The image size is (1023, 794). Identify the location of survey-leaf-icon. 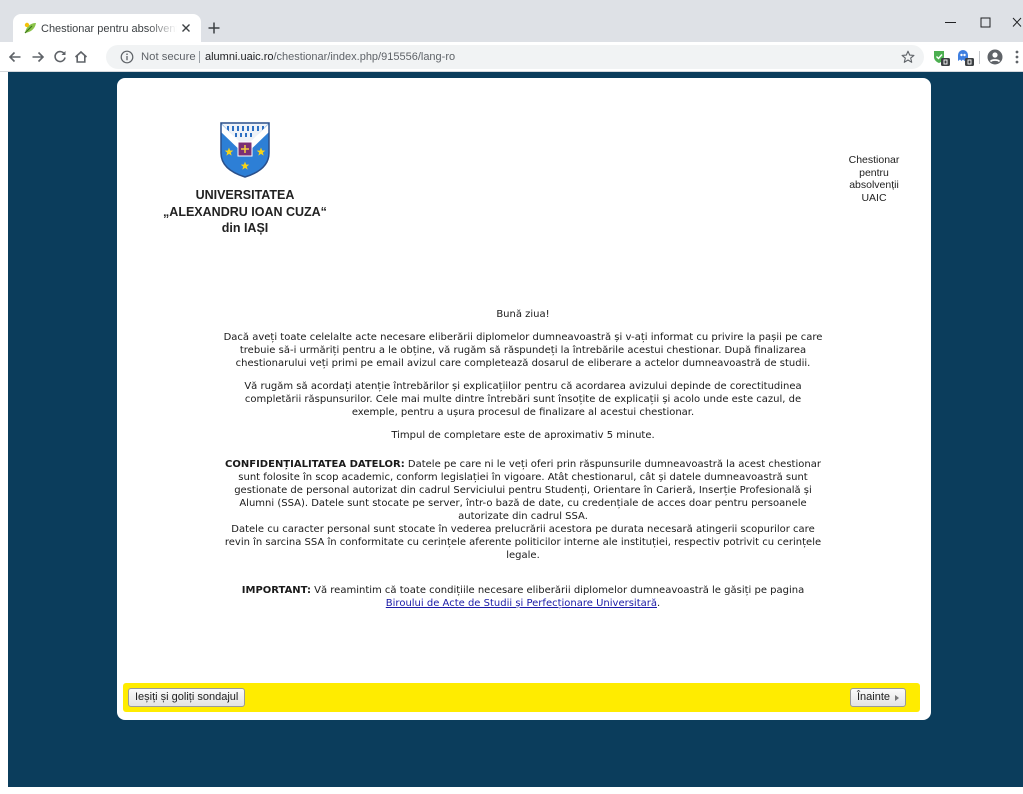
(30, 28).